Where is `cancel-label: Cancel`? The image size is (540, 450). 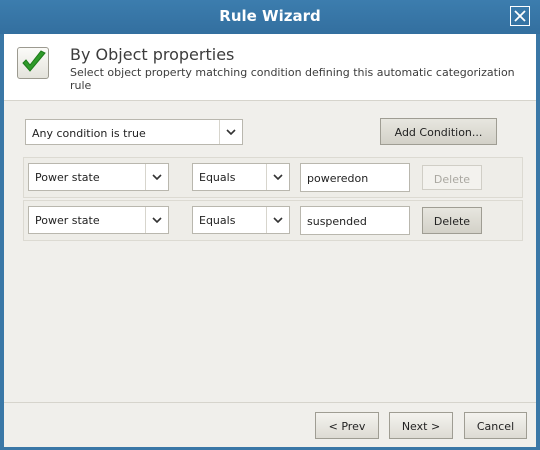
cancel-label: Cancel is located at coordinates (495, 426).